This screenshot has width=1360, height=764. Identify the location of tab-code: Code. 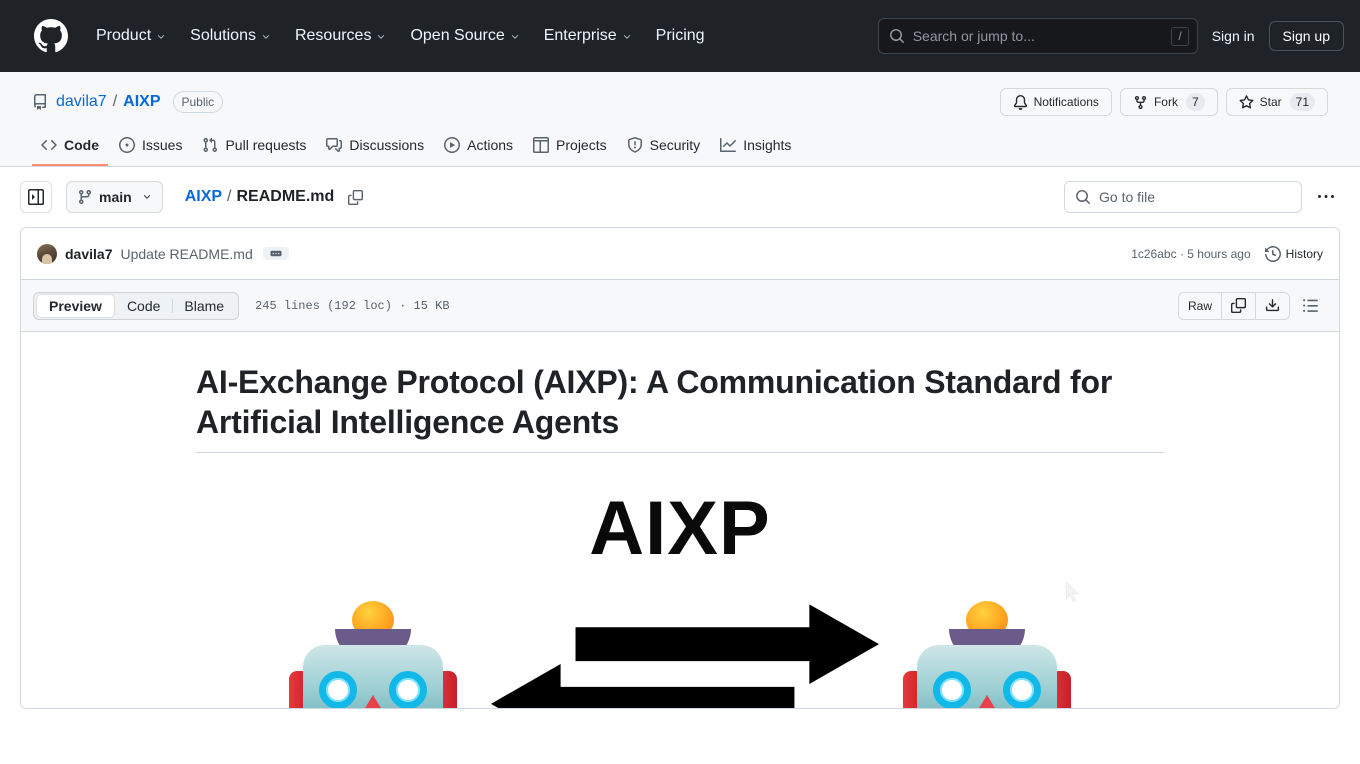
(70, 148).